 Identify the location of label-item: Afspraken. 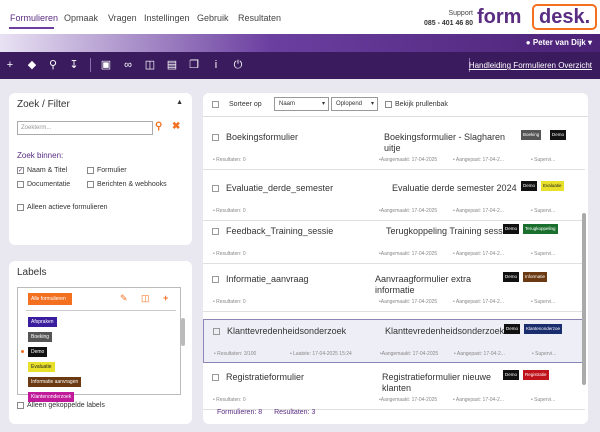
(42, 322).